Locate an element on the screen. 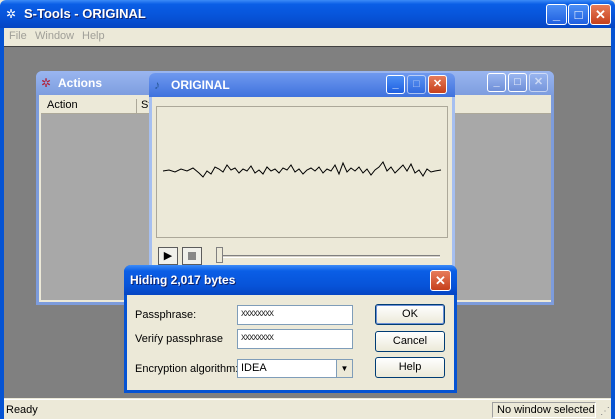 The image size is (615, 419). encryption-algorithm-label: Encryption algorithm: is located at coordinates (187, 369).